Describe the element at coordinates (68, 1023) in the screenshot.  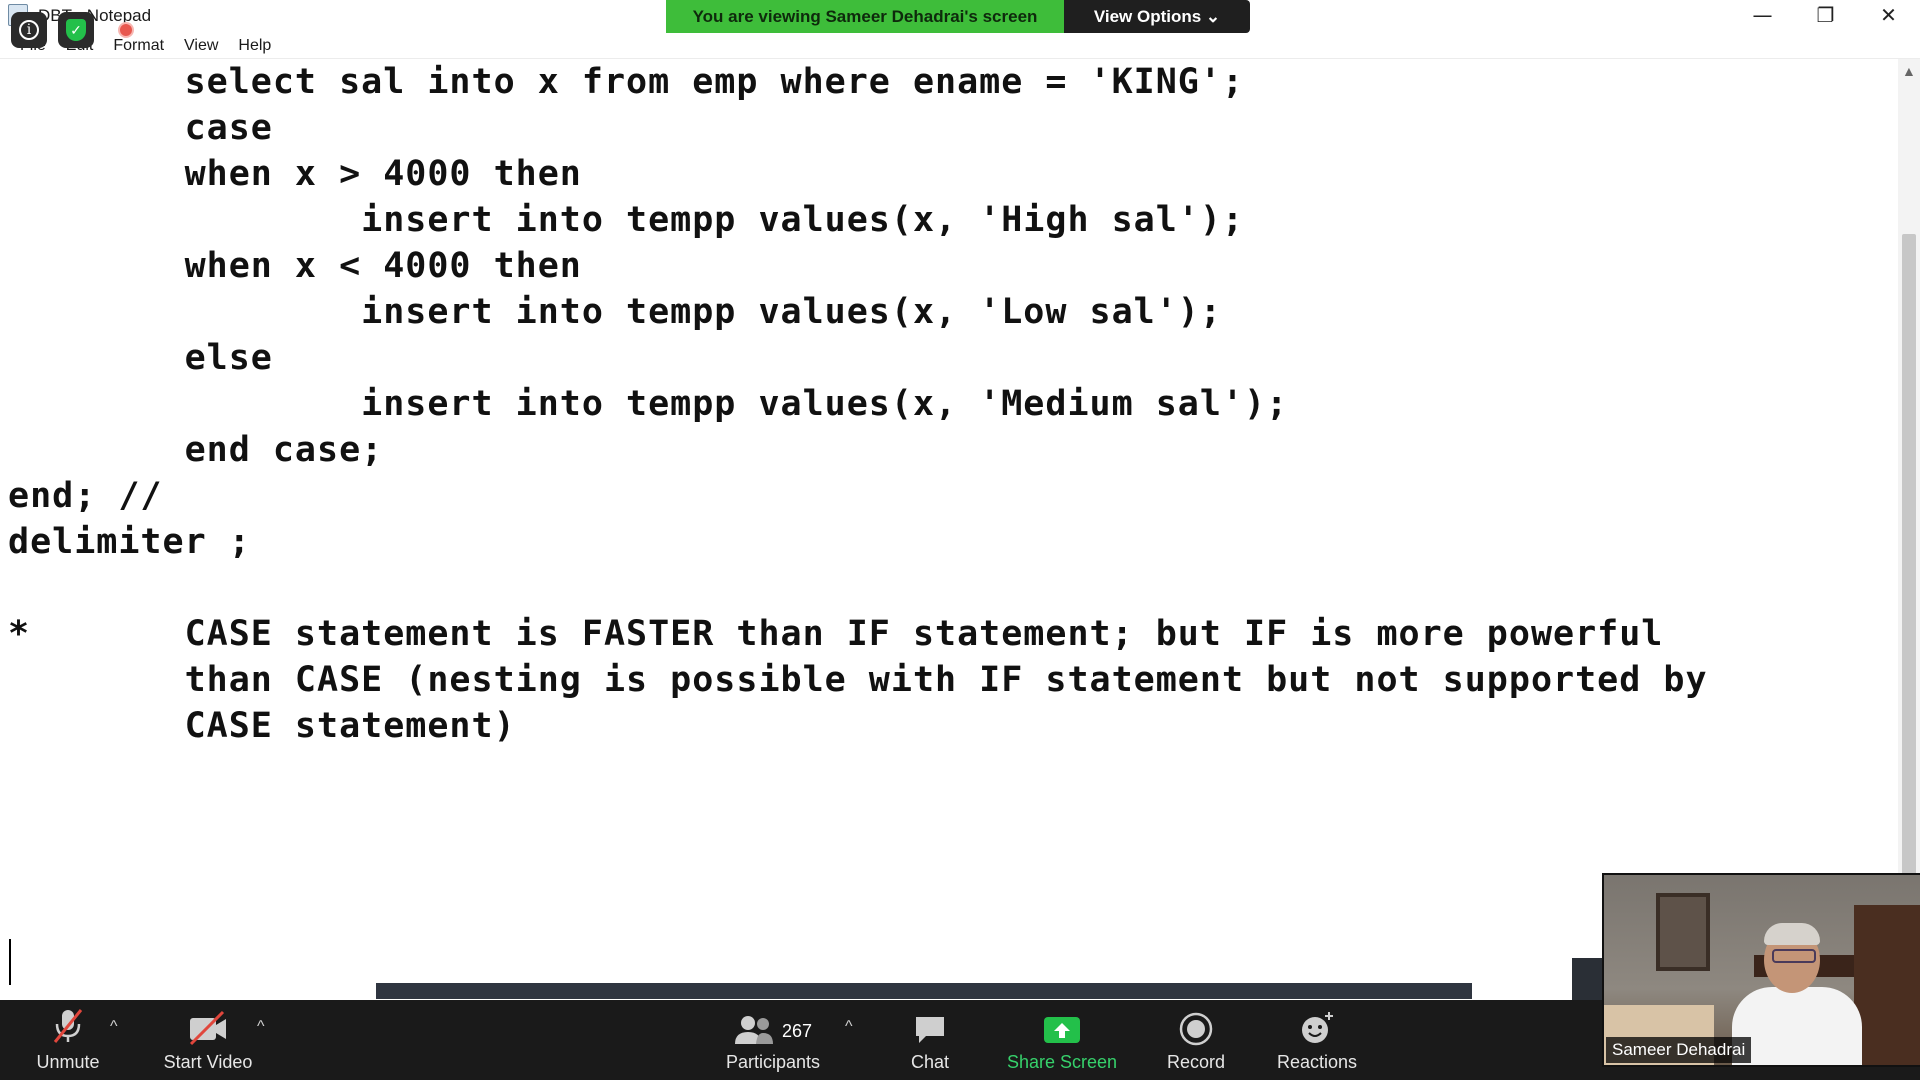
I see `muted-mic-icon` at that location.